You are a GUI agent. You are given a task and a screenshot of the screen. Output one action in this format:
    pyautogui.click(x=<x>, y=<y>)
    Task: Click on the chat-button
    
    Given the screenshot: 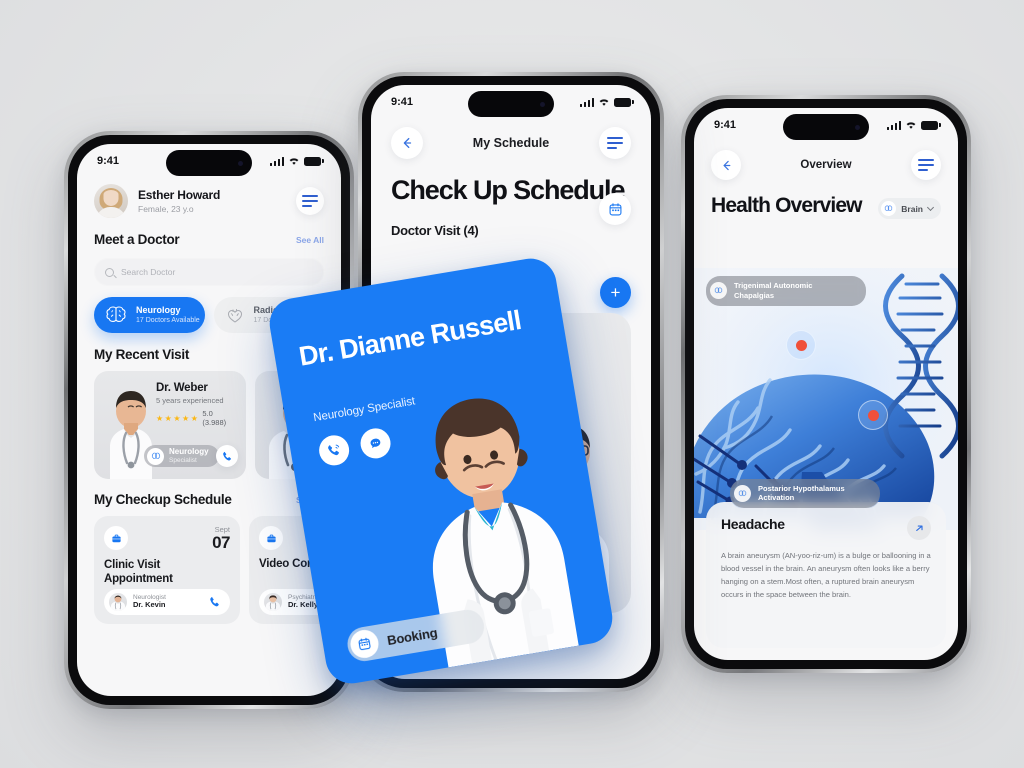 What is the action you would take?
    pyautogui.click(x=375, y=443)
    